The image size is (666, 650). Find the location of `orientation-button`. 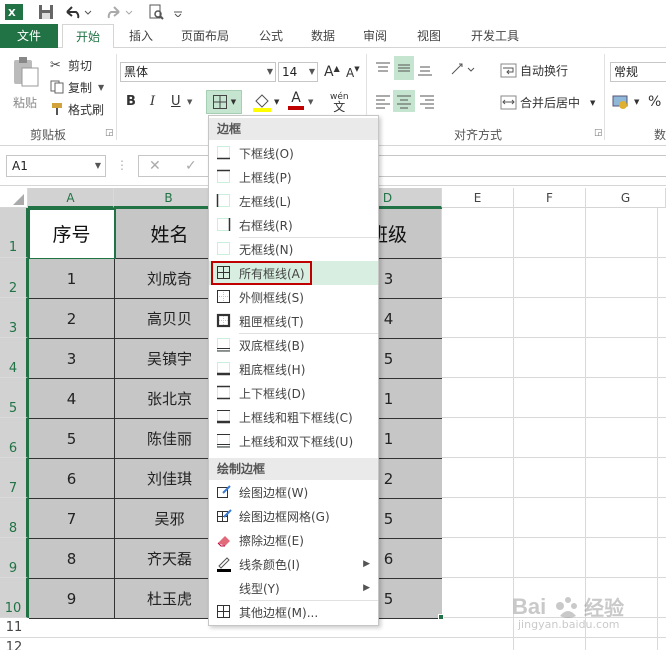

orientation-button is located at coordinates (463, 69).